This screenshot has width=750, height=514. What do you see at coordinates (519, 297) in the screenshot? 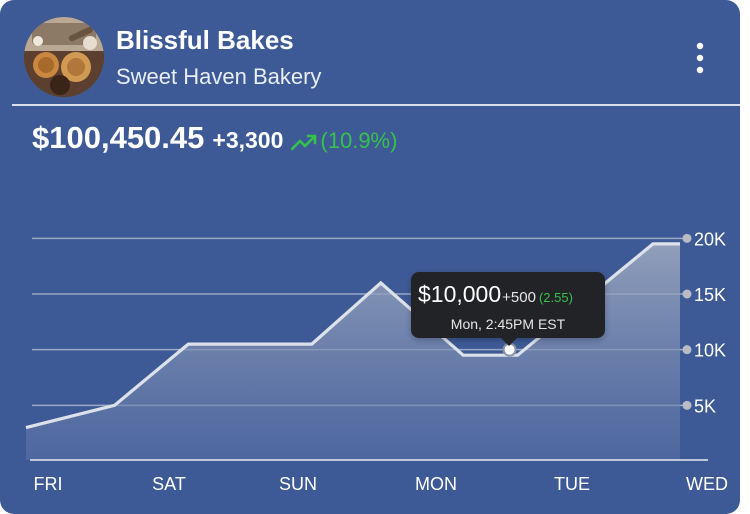
I see `tooltip-delta: +500` at bounding box center [519, 297].